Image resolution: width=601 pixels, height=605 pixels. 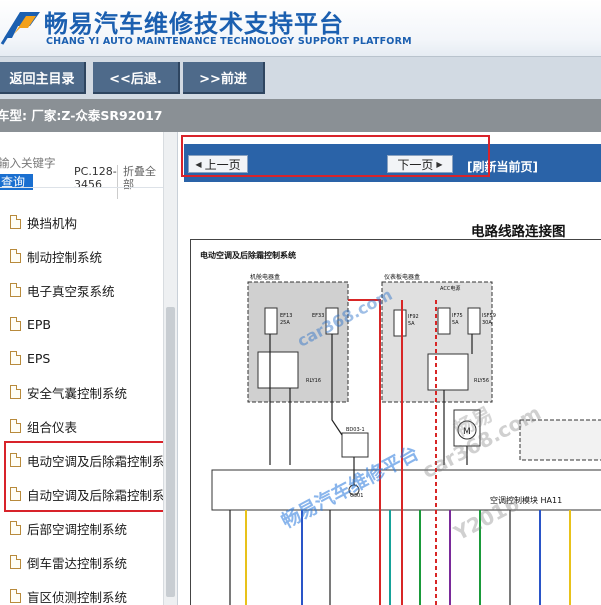 What do you see at coordinates (481, 381) in the screenshot?
I see `rly56-label: RLY56` at bounding box center [481, 381].